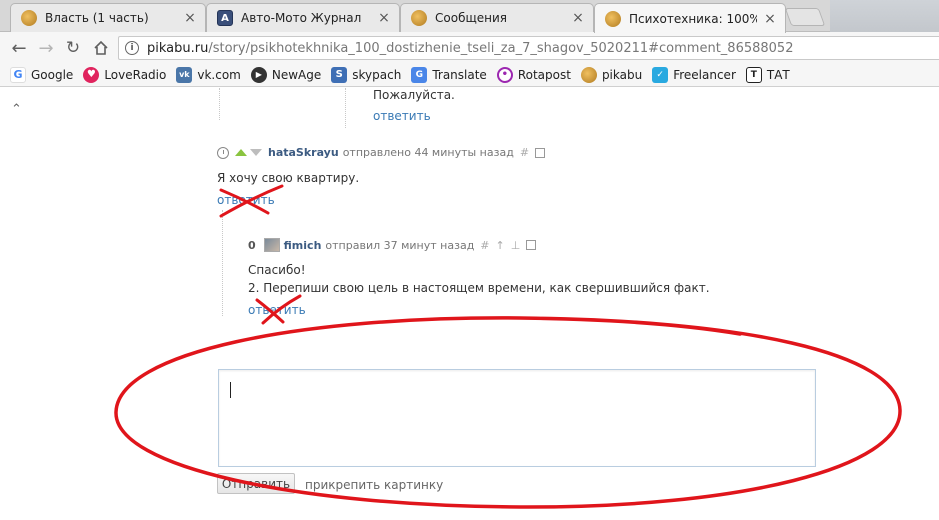 The height and width of the screenshot is (520, 939). I want to click on comment-author: hataSkrayu, so click(303, 152).